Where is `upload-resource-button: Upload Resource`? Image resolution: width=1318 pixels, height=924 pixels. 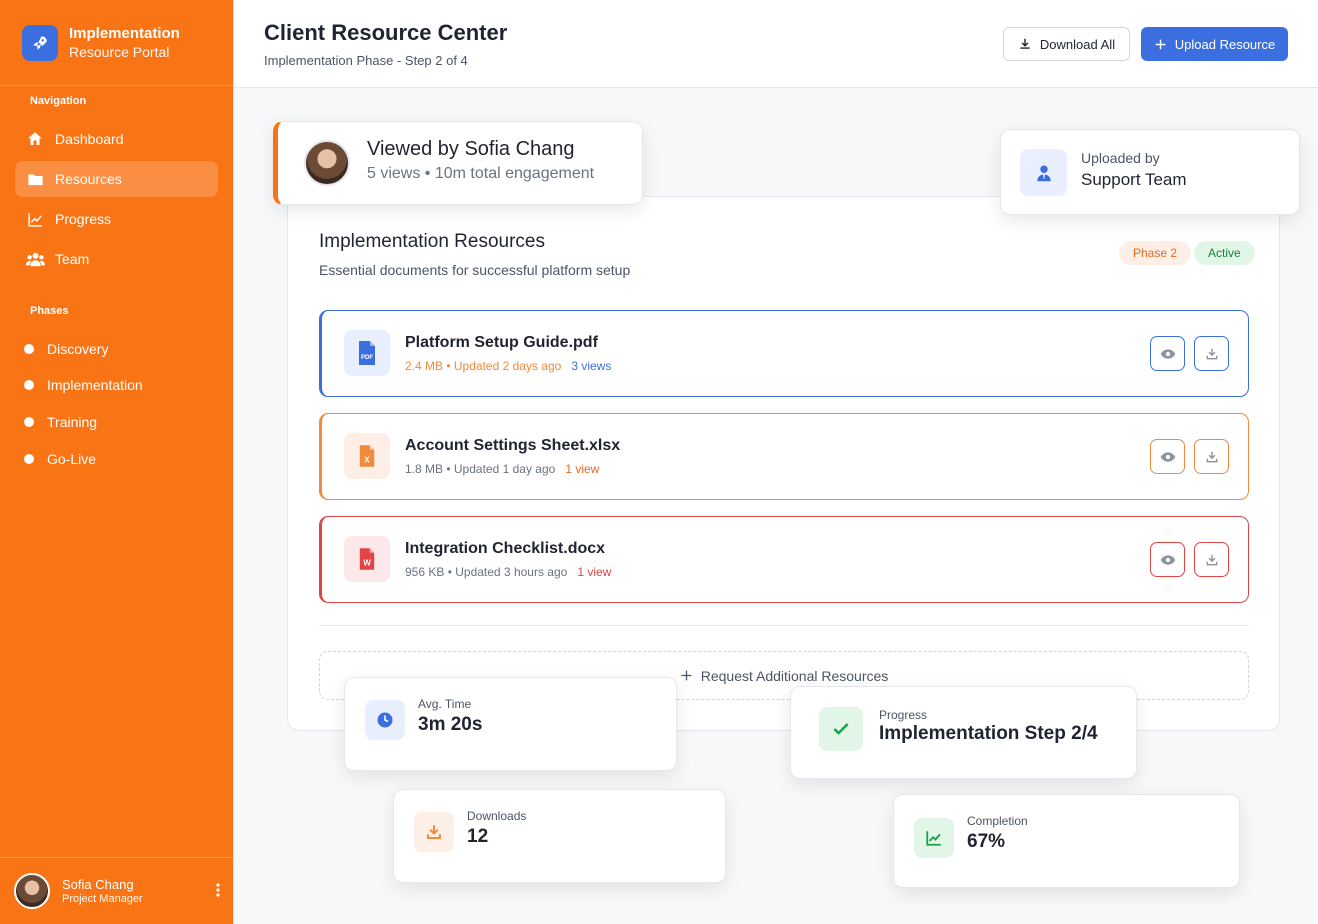
upload-resource-button: Upload Resource is located at coordinates (1214, 44).